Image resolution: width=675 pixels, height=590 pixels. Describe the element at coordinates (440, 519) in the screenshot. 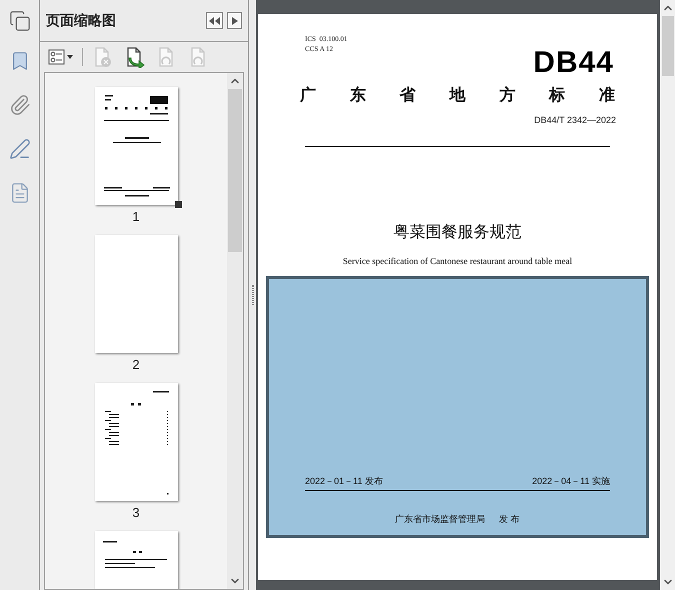

I see `publisher: 广东省市场监督管理局` at that location.